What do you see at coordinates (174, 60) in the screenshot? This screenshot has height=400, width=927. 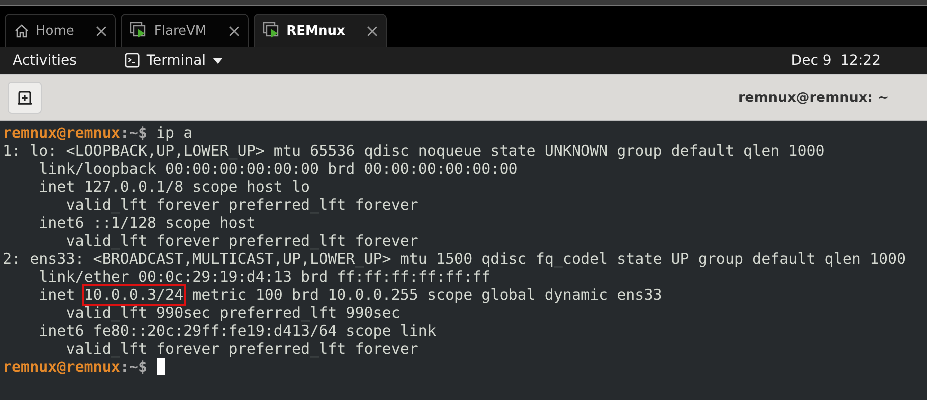 I see `app-menu: Terminal` at bounding box center [174, 60].